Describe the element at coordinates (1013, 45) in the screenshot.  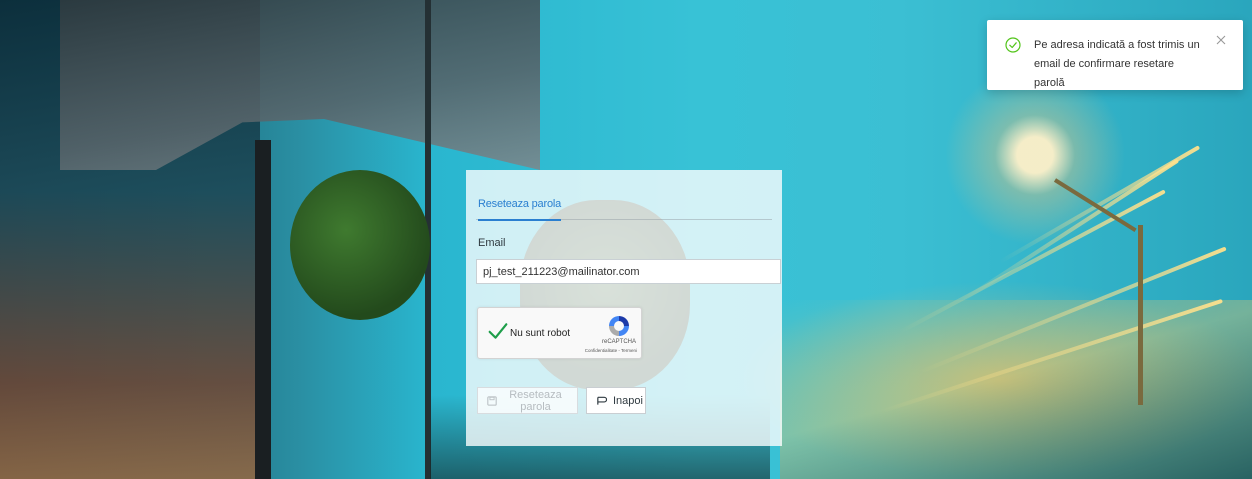
I see `check-circle-icon` at that location.